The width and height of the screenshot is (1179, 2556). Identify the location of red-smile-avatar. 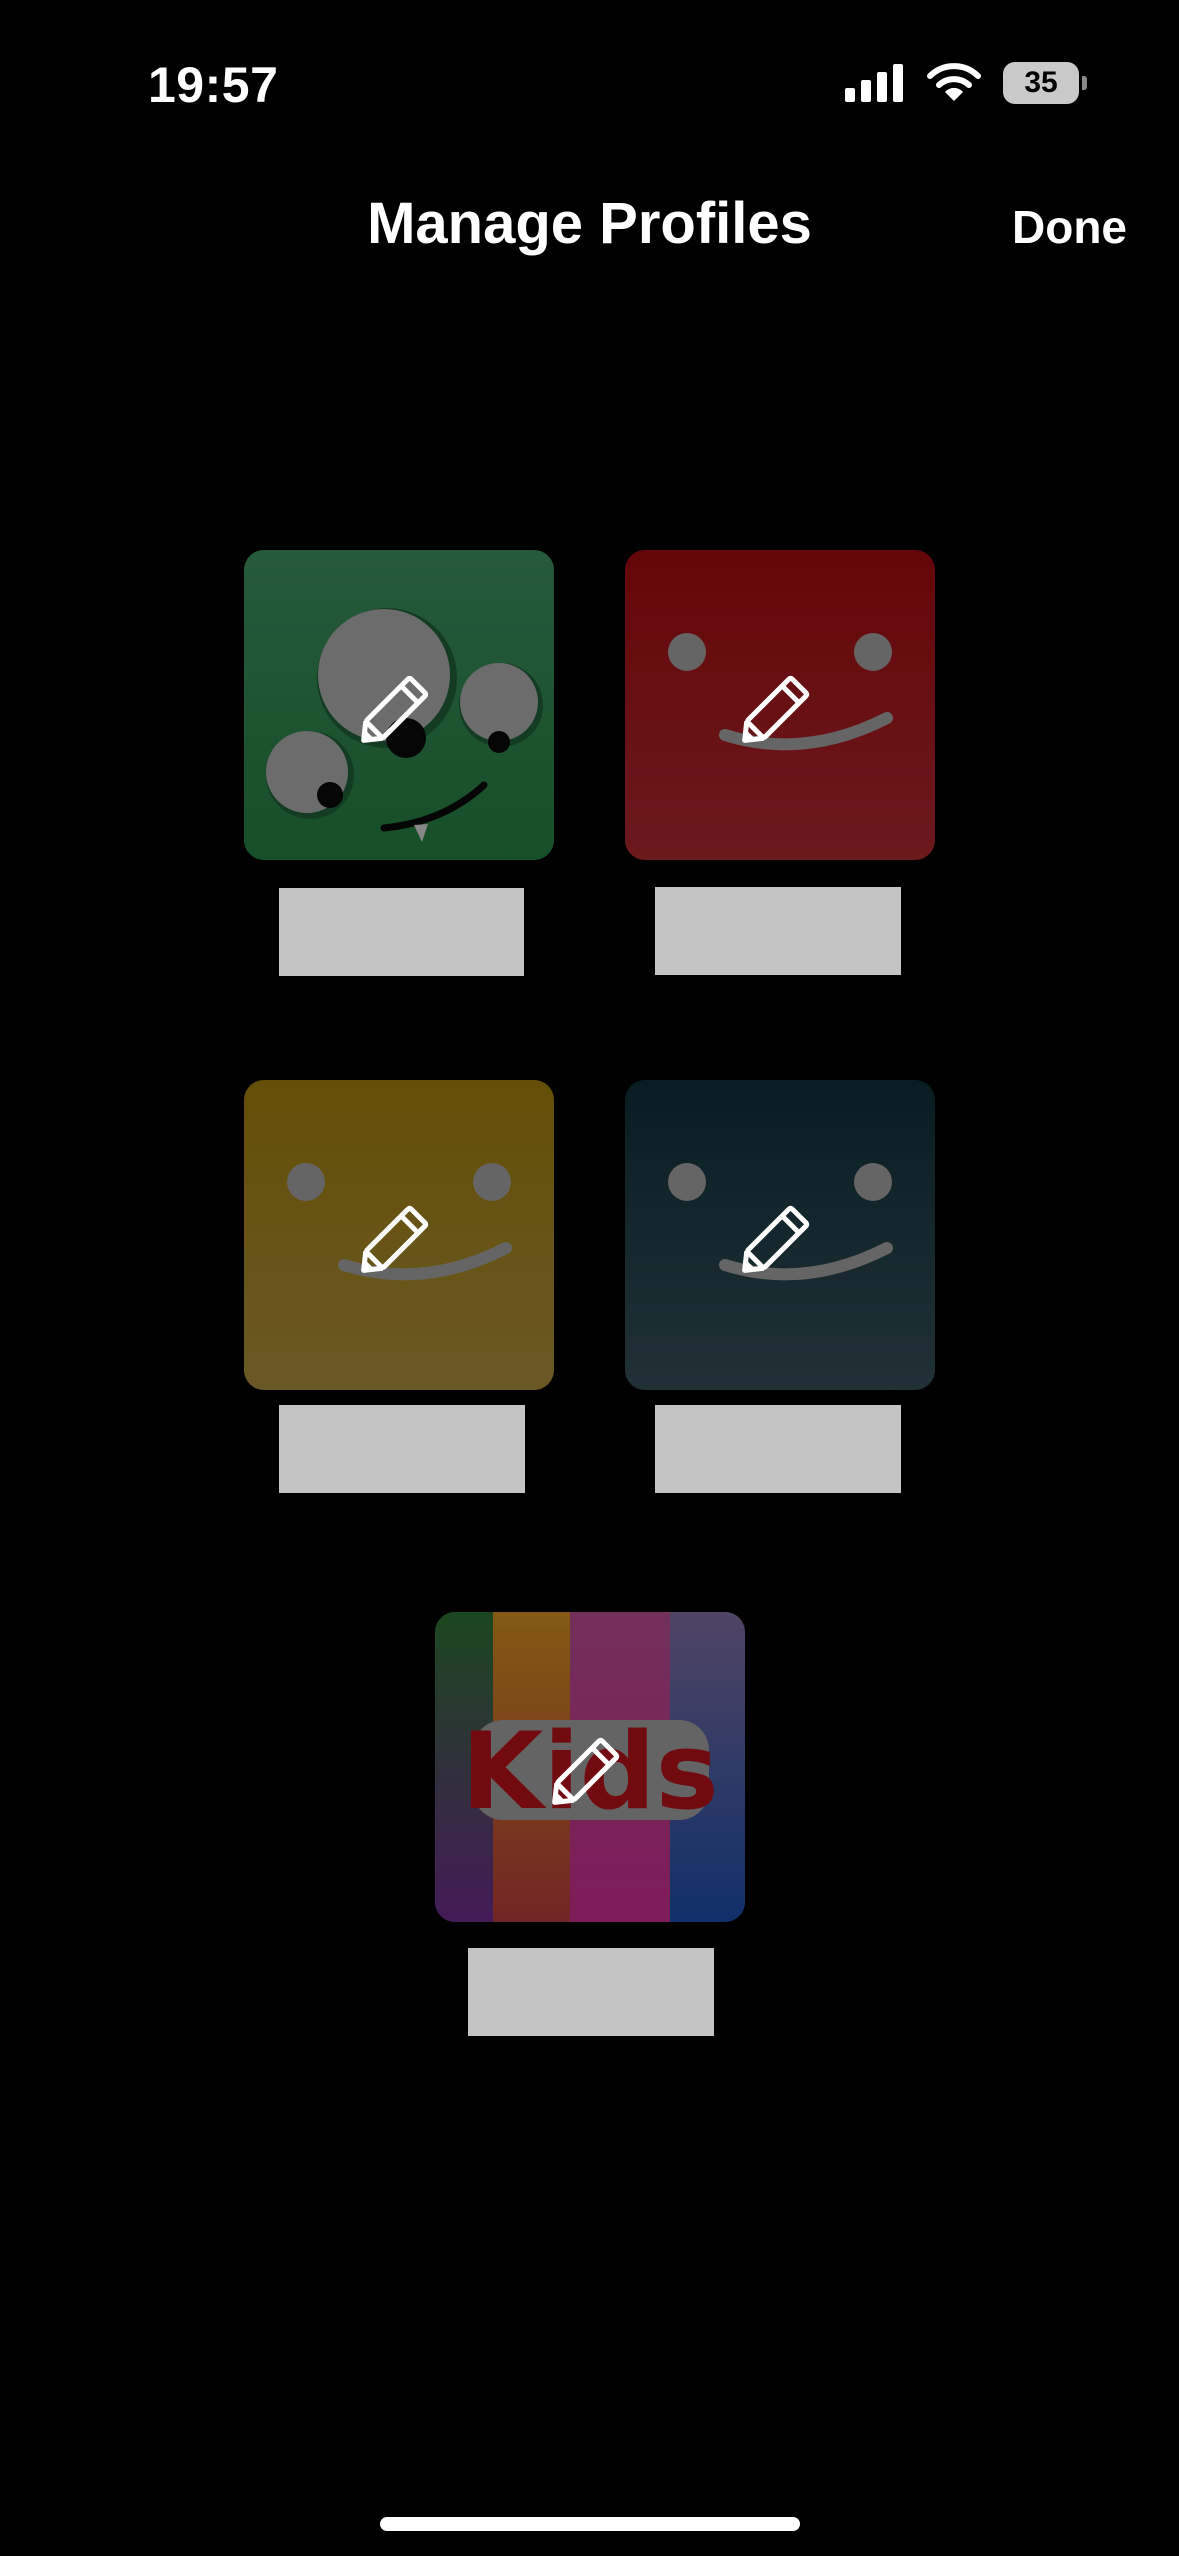
(780, 705).